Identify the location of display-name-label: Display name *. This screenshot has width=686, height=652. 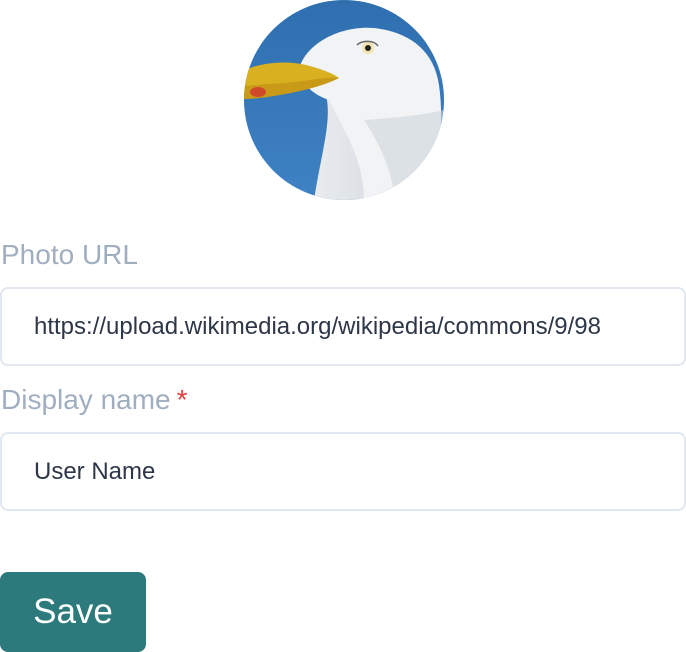
(94, 400).